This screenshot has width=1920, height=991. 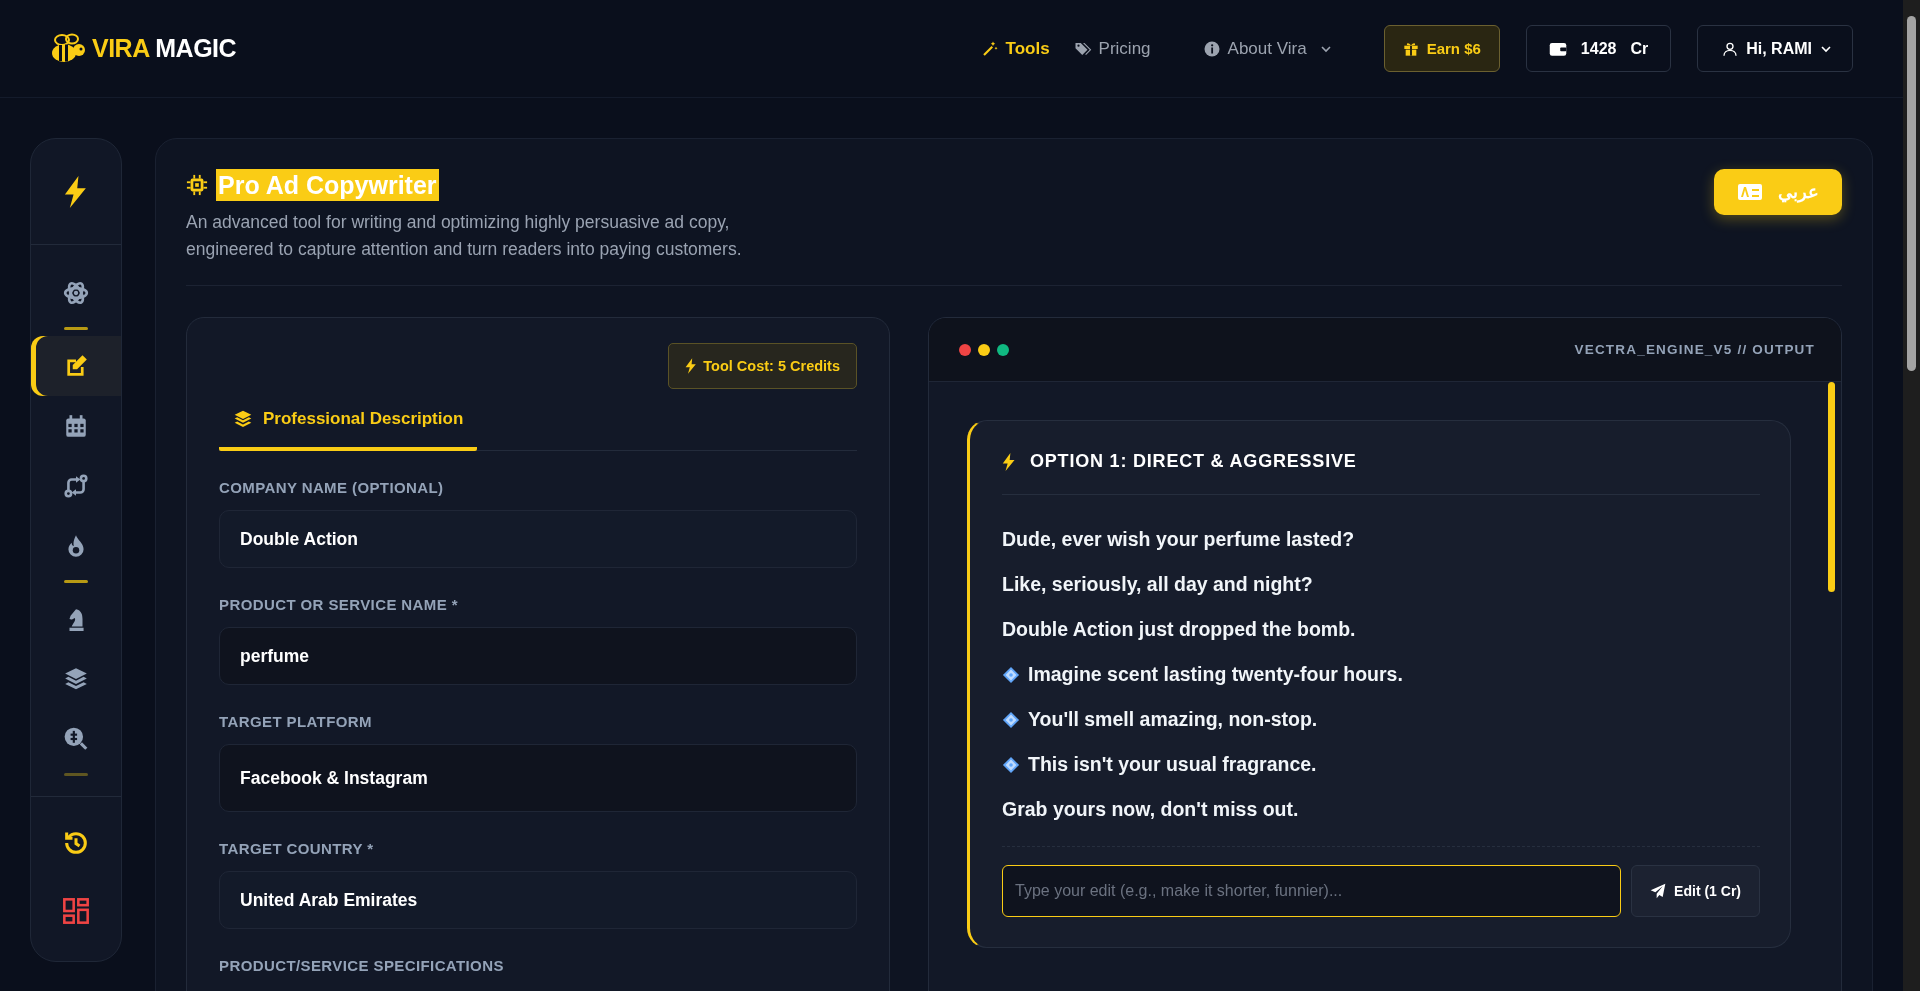 What do you see at coordinates (197, 185) in the screenshot?
I see `chip-icon` at bounding box center [197, 185].